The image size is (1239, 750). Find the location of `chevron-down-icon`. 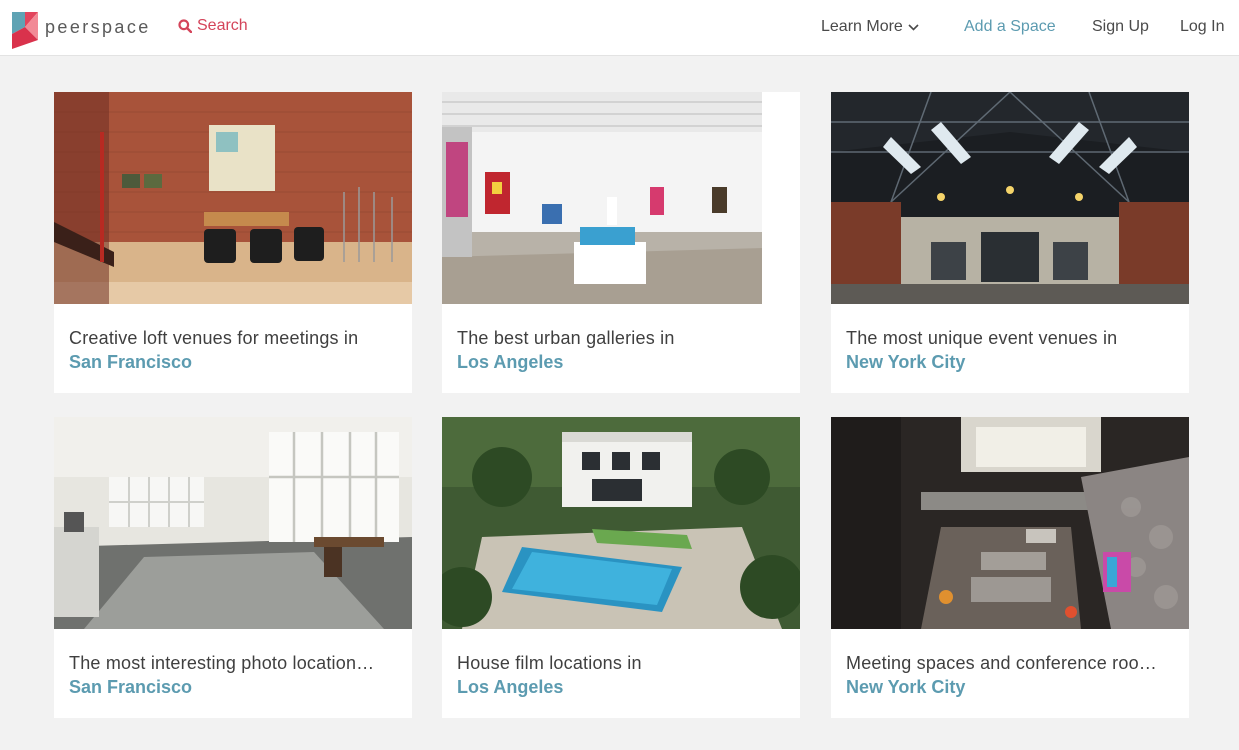

chevron-down-icon is located at coordinates (913, 27).